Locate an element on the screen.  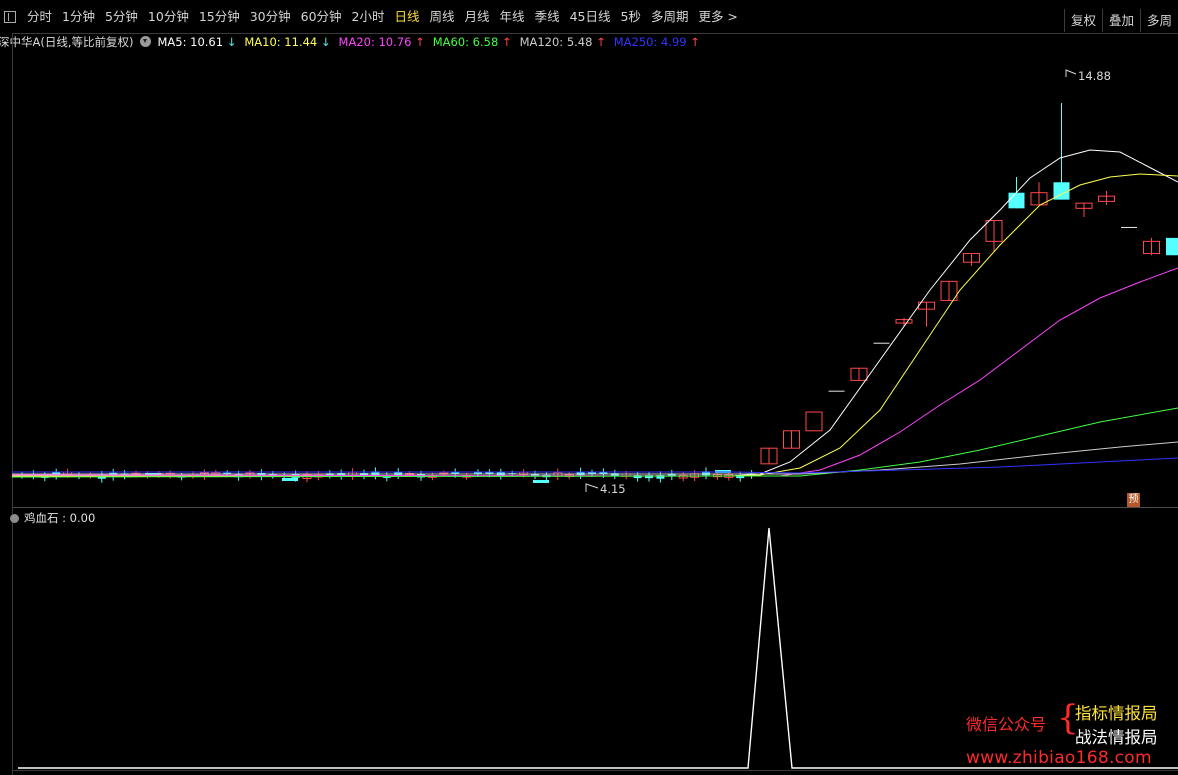
watermark-url: www.zhibiao168.com is located at coordinates (1059, 758).